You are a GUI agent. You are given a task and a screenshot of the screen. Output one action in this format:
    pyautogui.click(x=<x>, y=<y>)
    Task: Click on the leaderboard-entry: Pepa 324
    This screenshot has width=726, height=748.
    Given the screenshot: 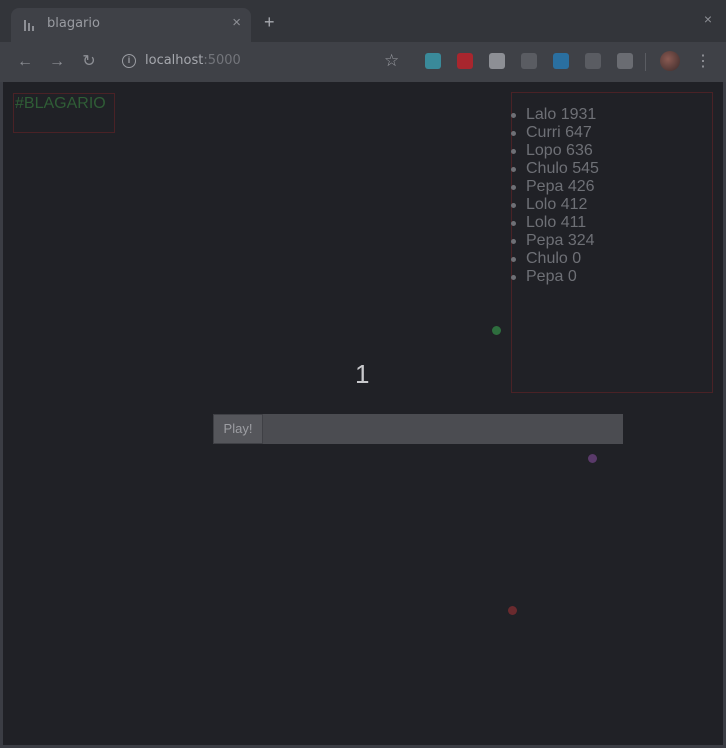 What is the action you would take?
    pyautogui.click(x=611, y=241)
    